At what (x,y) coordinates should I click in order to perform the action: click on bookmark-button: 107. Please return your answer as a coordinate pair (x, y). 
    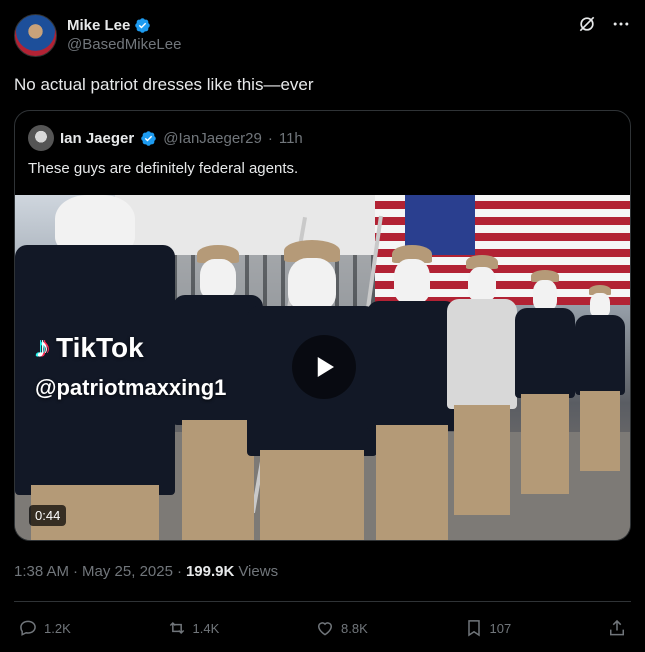
    Looking at the image, I should click on (488, 628).